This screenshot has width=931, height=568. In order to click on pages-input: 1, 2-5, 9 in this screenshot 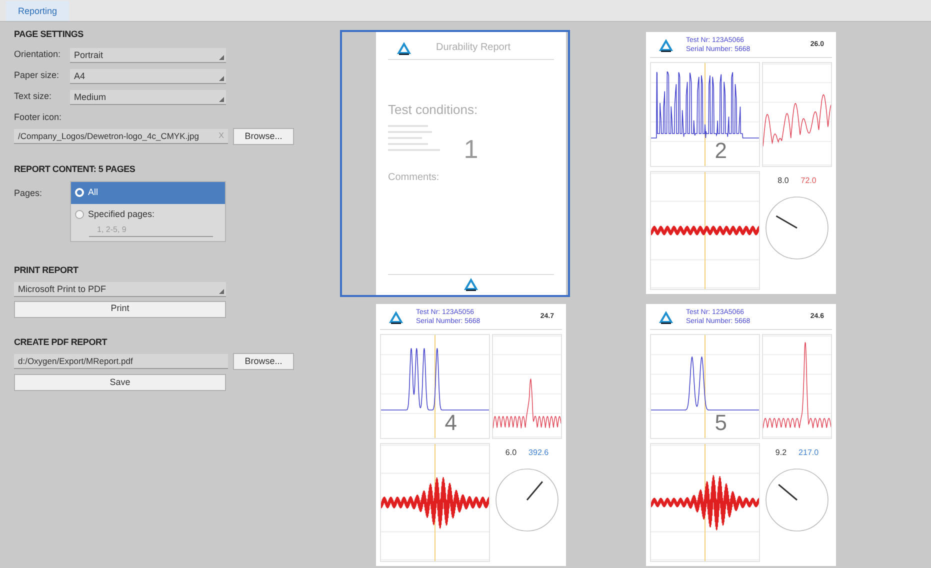, I will do `click(151, 230)`.